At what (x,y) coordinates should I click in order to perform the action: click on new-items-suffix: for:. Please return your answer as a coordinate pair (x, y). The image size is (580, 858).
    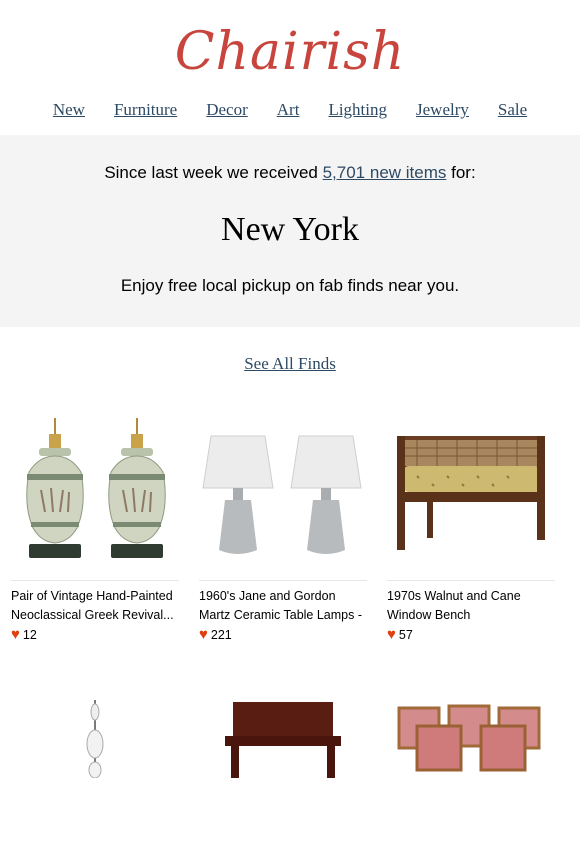
    Looking at the image, I should click on (461, 172).